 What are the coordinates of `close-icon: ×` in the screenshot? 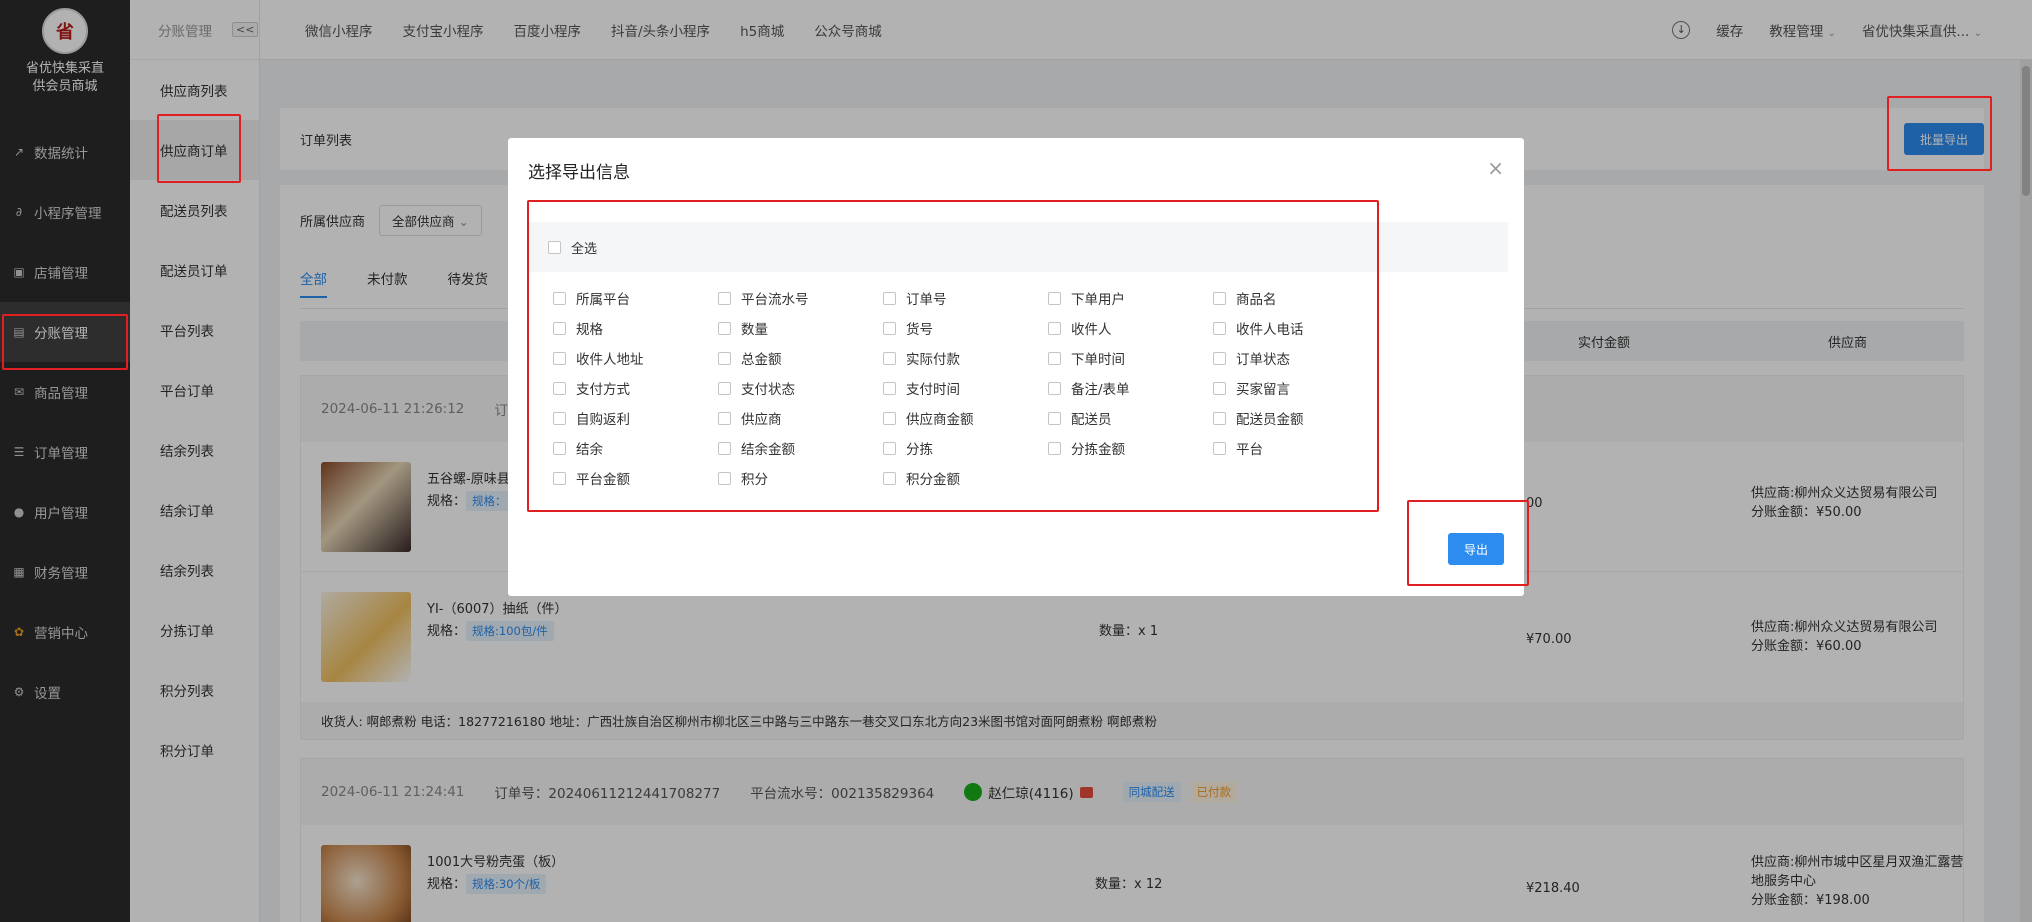 It's located at (1495, 168).